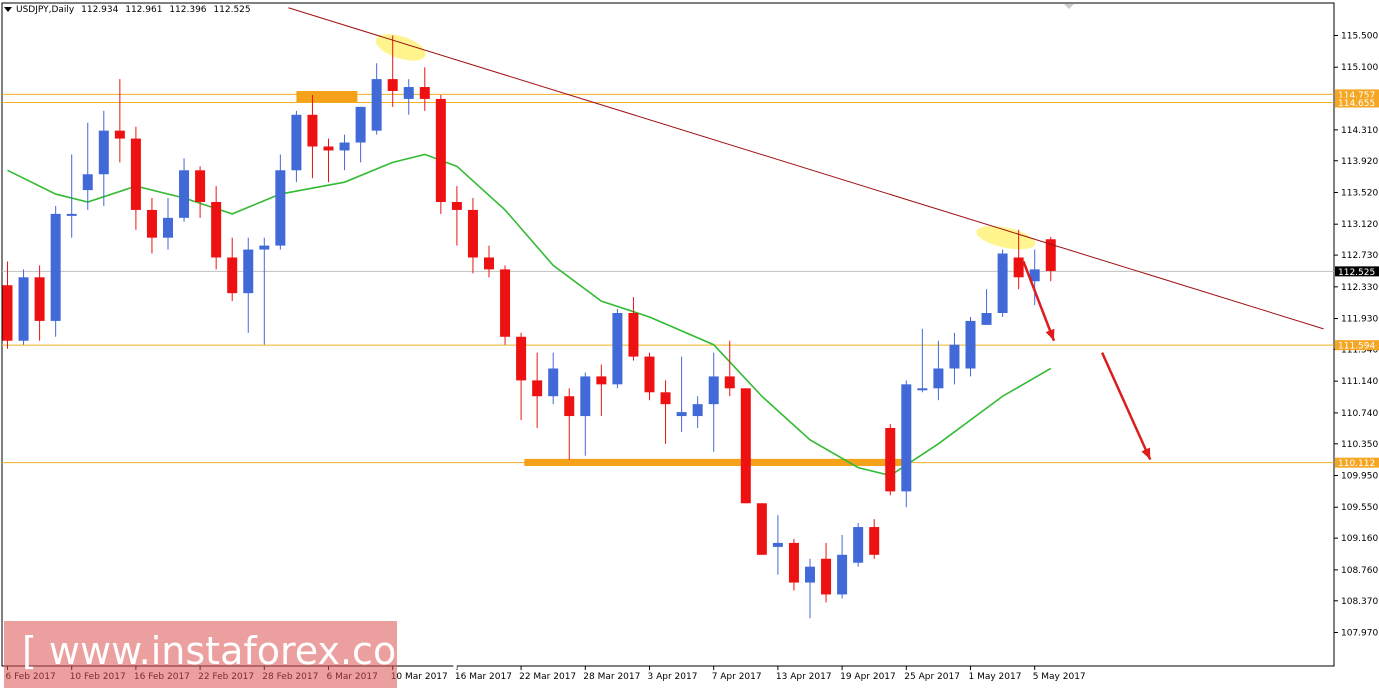 The width and height of the screenshot is (1379, 690). I want to click on level-price-label: 111.594, so click(1356, 347).